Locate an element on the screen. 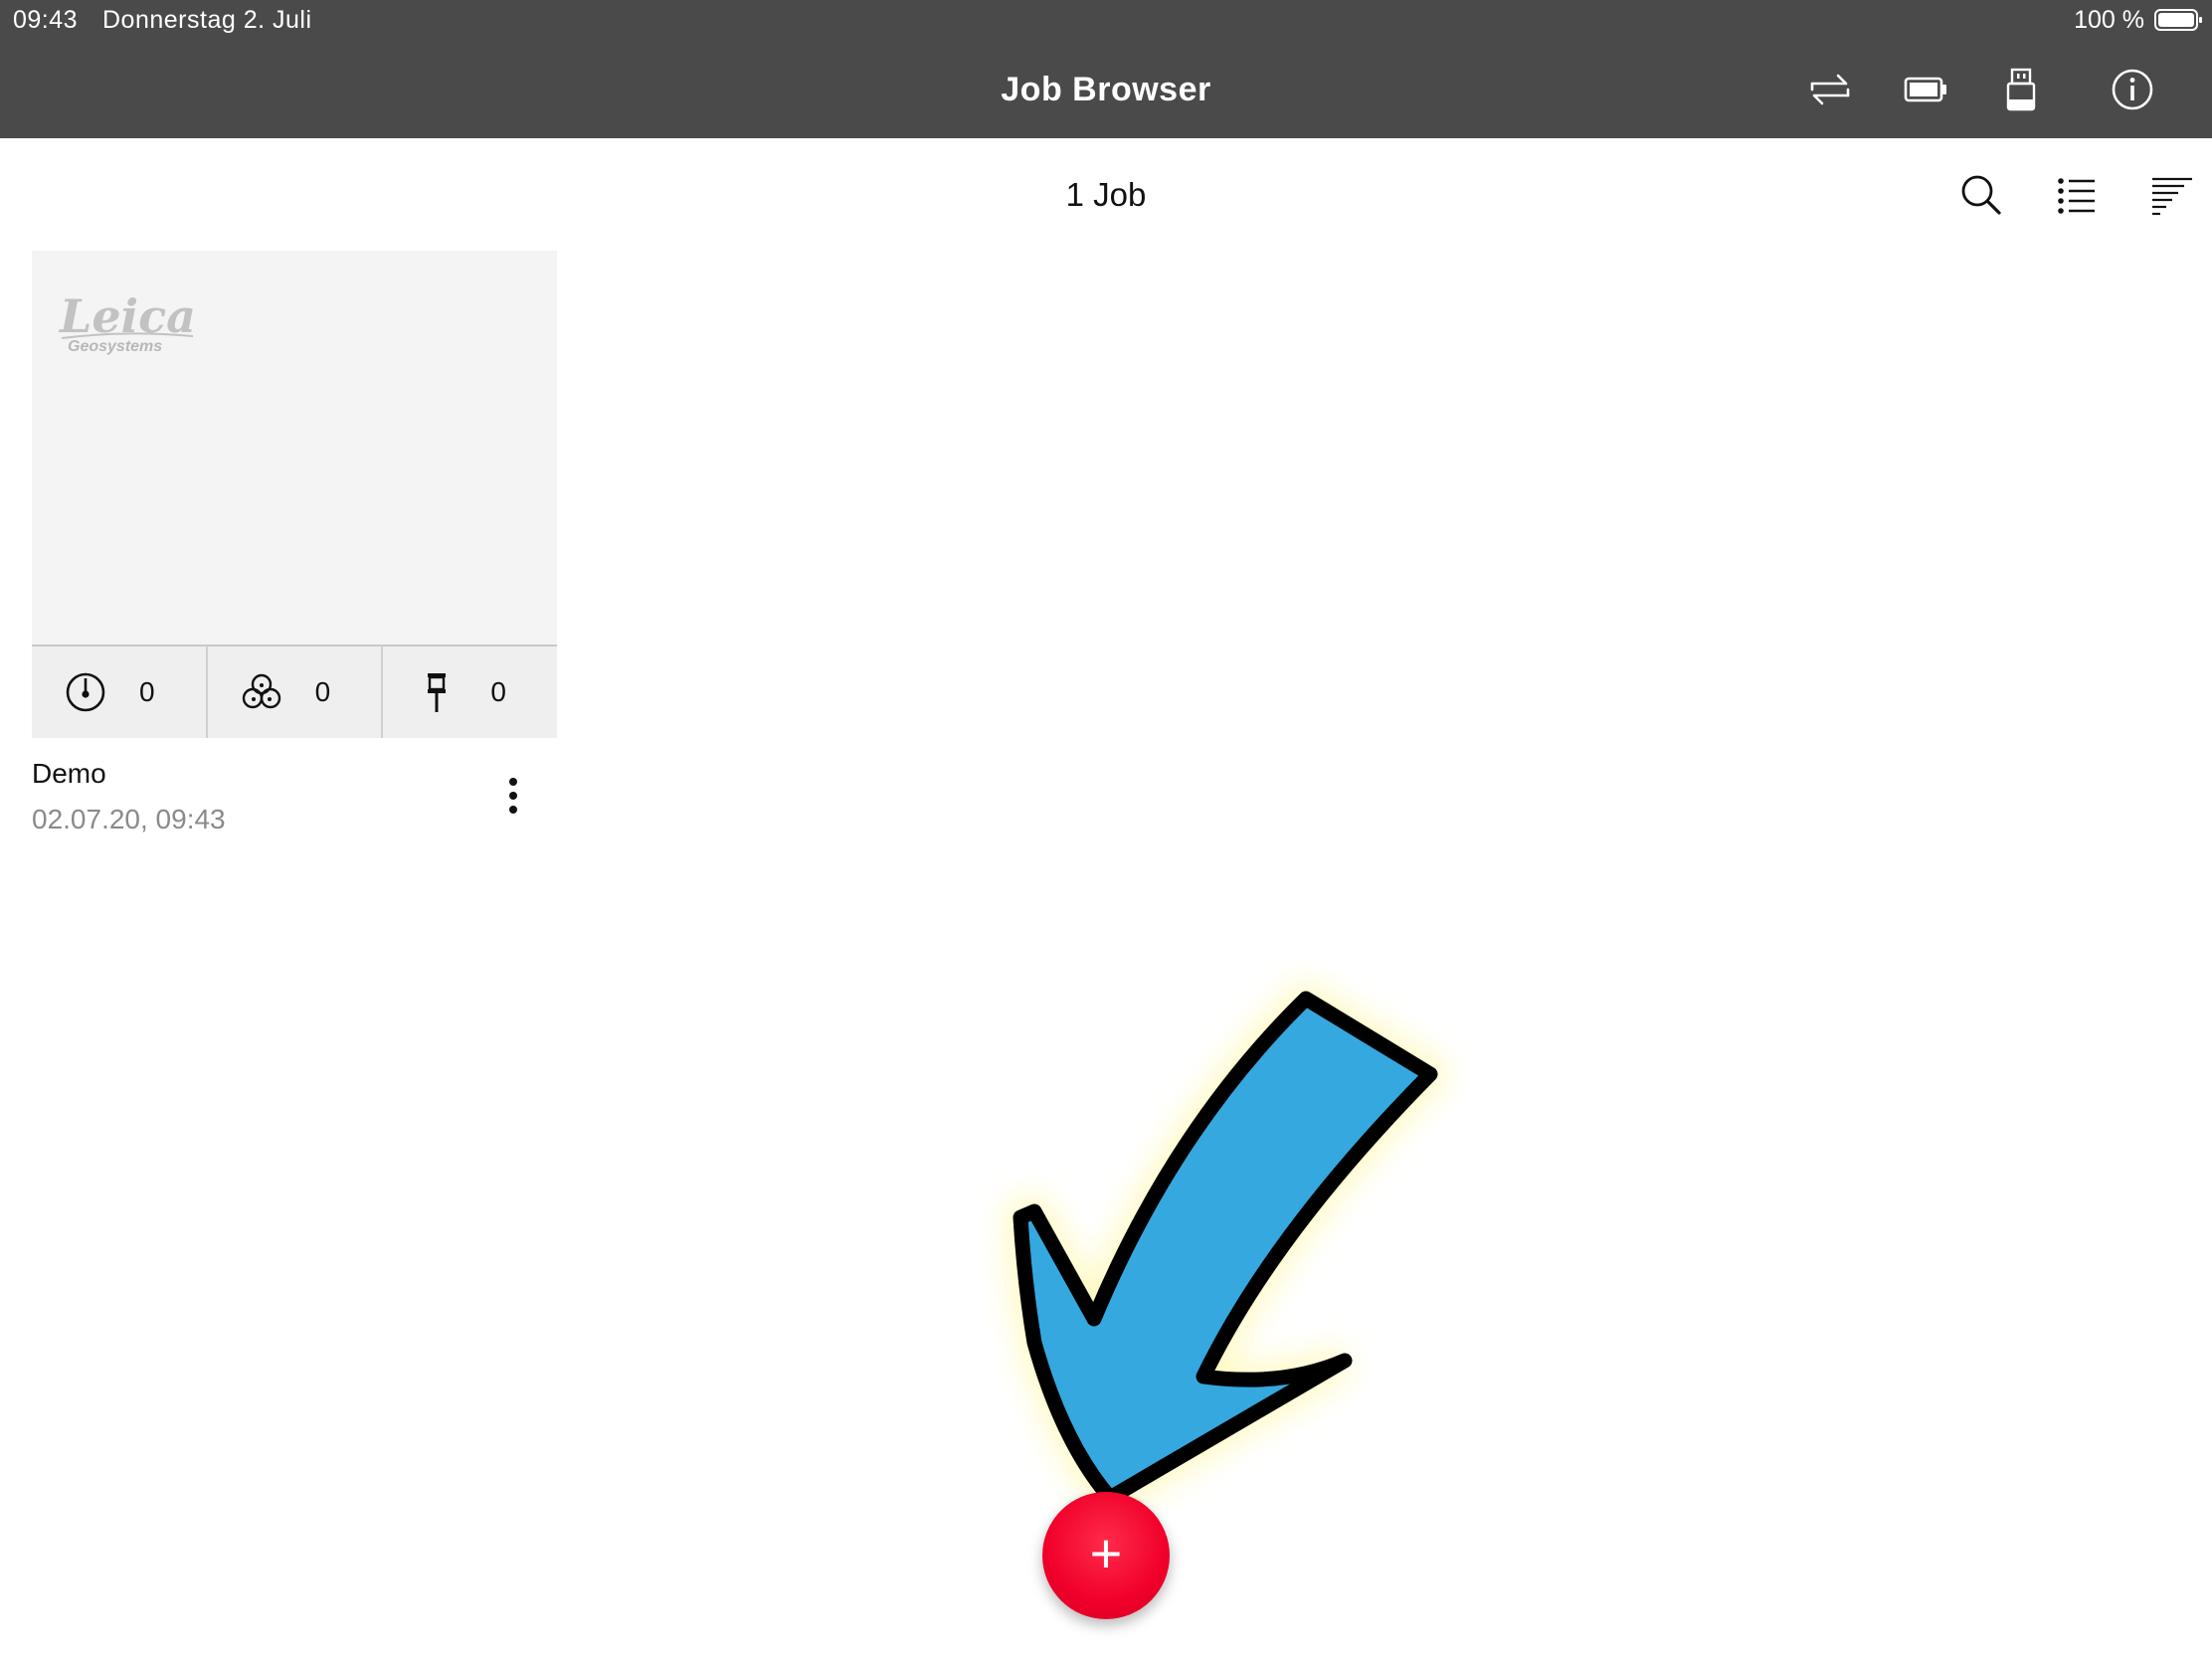 This screenshot has height=1659, width=2212. add-job-button: + is located at coordinates (1106, 1555).